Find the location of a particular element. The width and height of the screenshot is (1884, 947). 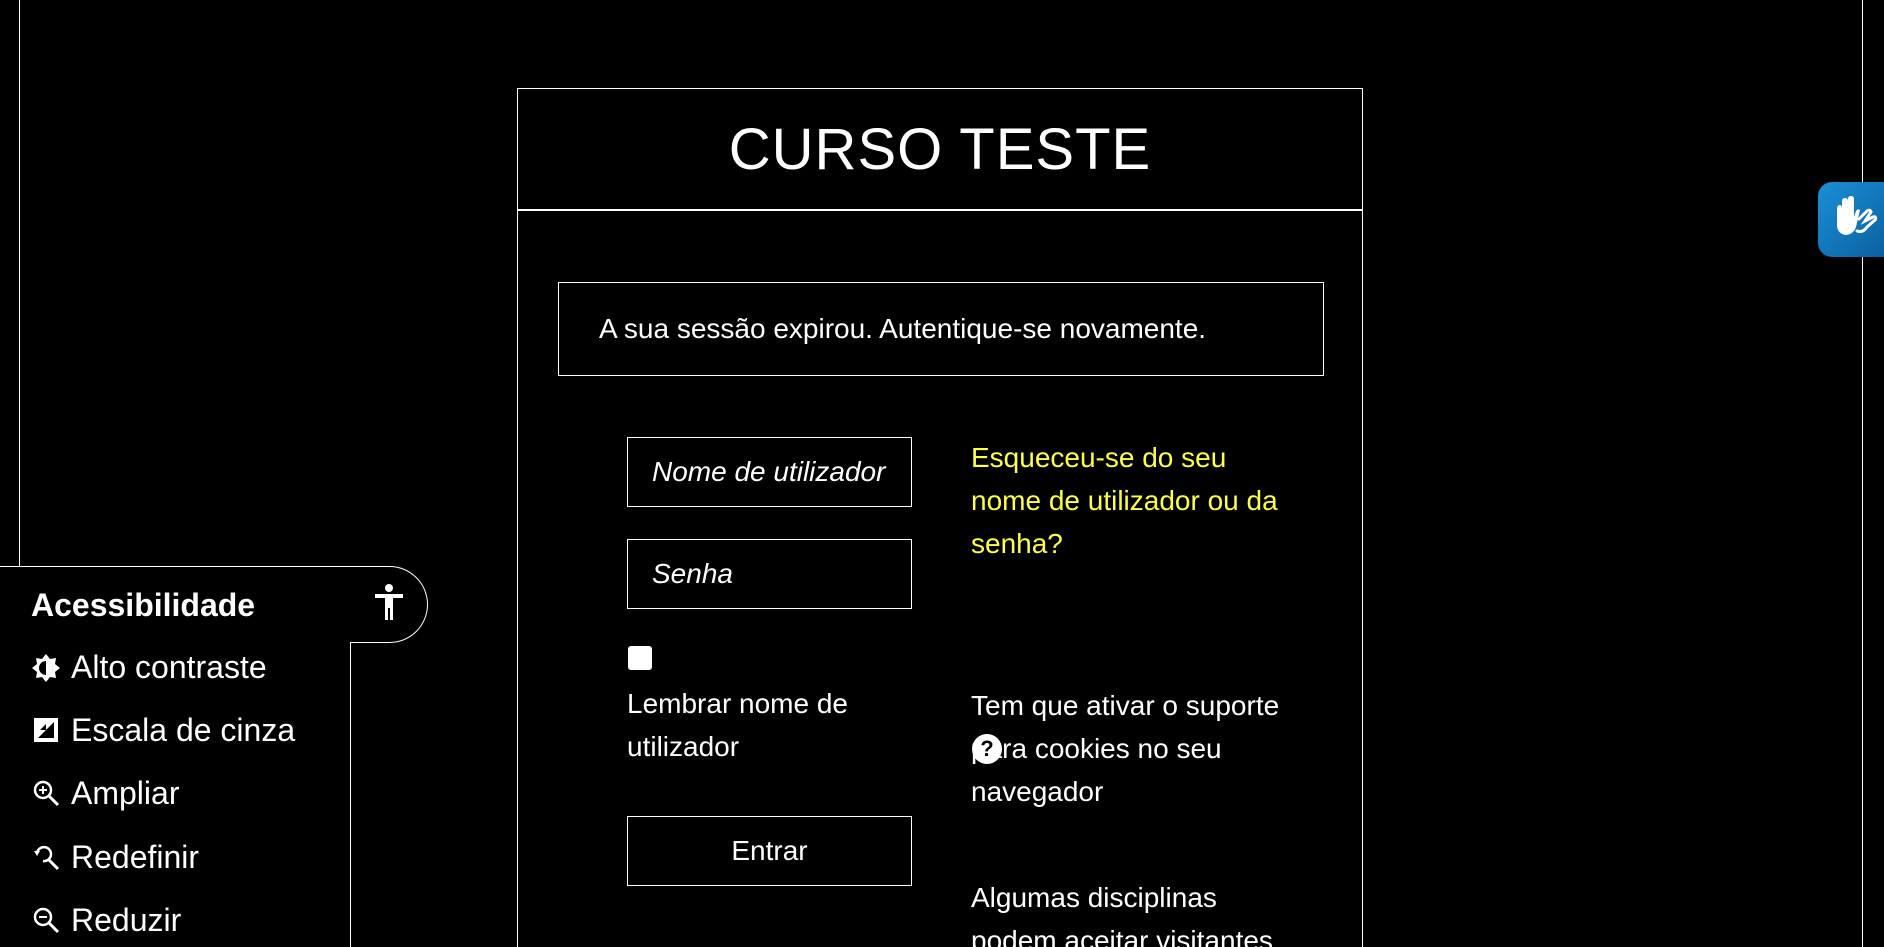

login-button: Entrar is located at coordinates (769, 851).